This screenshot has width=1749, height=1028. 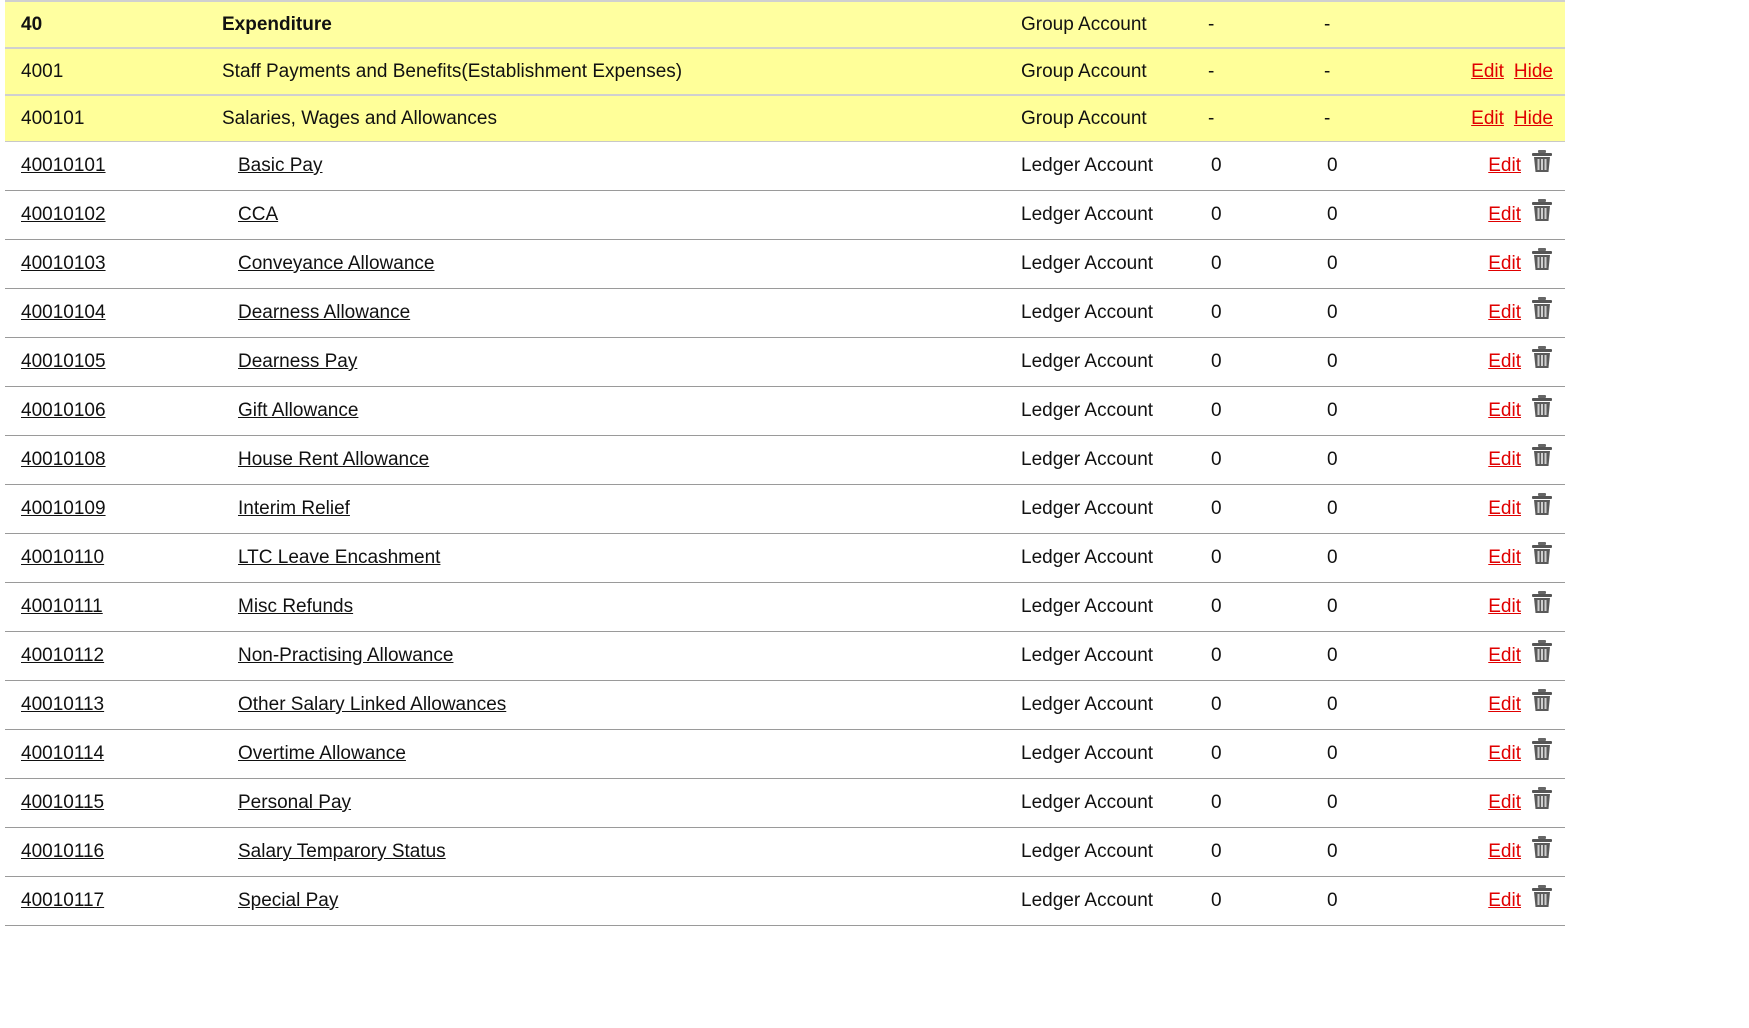 I want to click on account-code-link: 40010103, so click(x=63, y=263).